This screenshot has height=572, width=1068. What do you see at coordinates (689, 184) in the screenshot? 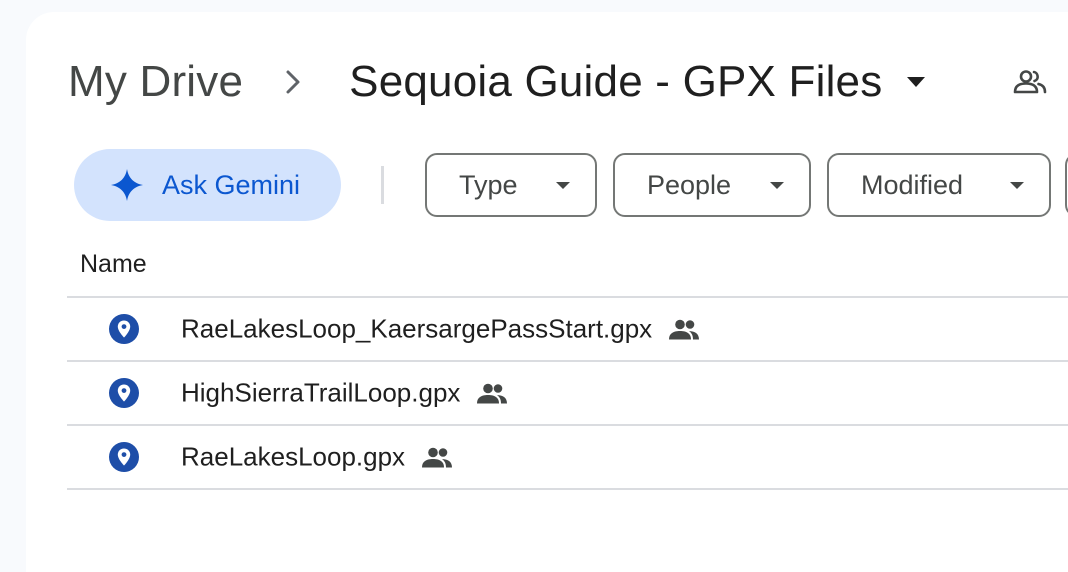
I see `people-filter-label: People` at bounding box center [689, 184].